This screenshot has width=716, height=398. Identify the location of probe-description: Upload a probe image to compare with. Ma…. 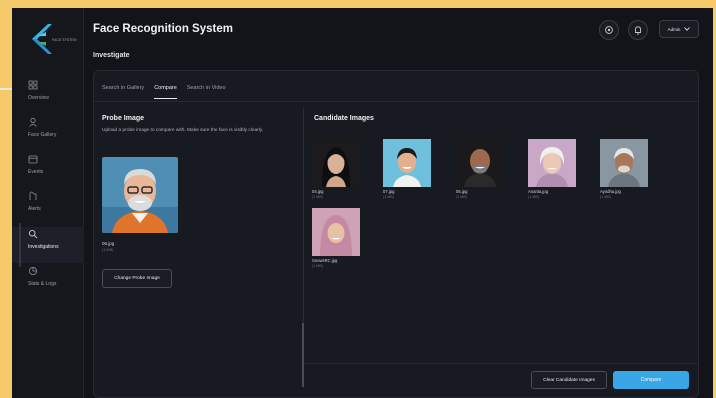
(183, 130).